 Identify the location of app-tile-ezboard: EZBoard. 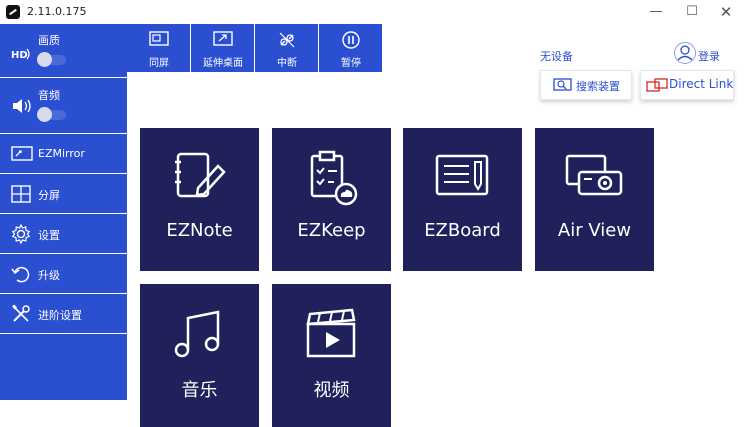
(462, 199).